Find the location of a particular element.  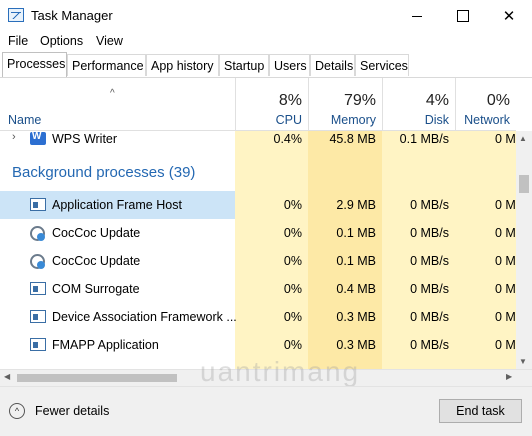

header-memory: 79% Memory is located at coordinates (345, 104).